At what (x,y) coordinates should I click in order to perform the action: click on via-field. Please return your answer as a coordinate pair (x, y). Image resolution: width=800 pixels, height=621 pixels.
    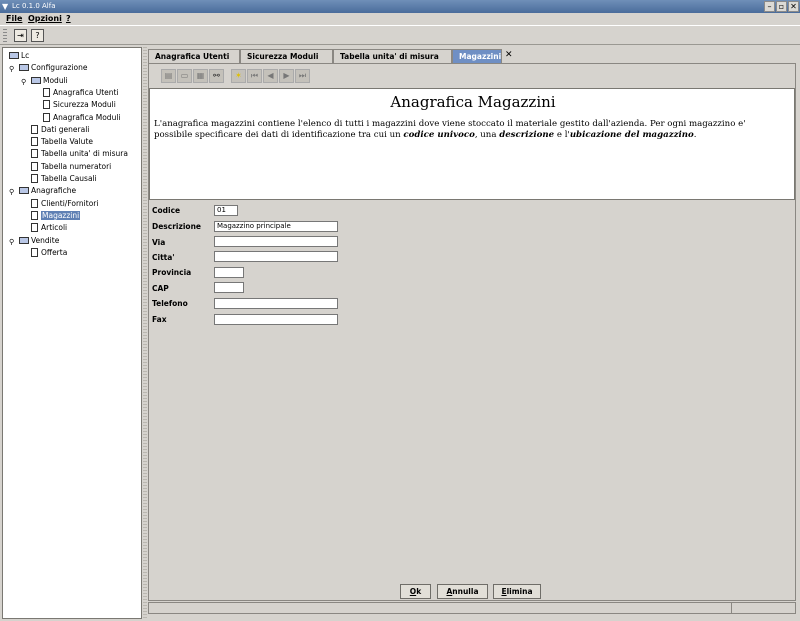
    Looking at the image, I should click on (276, 241).